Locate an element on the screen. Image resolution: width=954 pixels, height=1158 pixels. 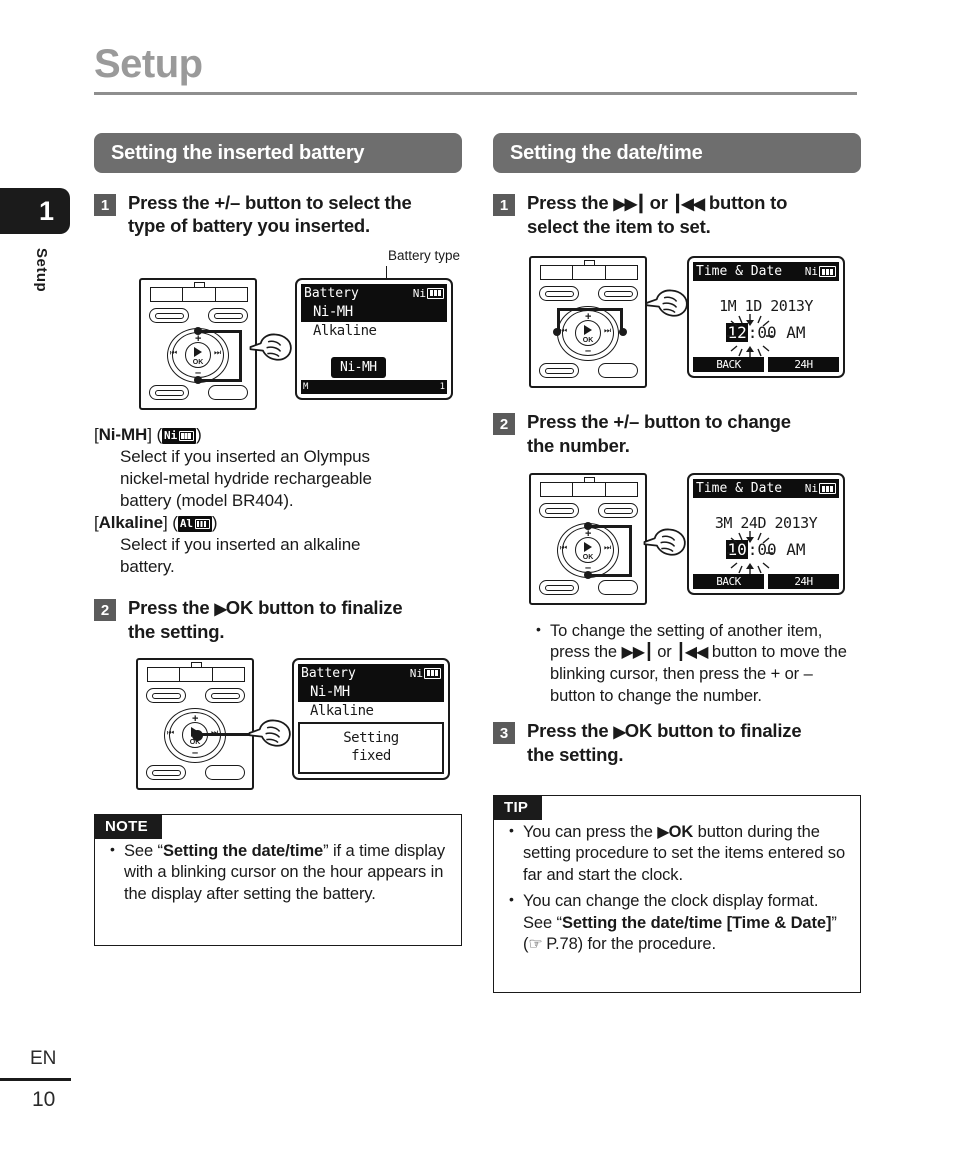
lcd-time-value: 12:00 AM is located at coordinates (766, 336).